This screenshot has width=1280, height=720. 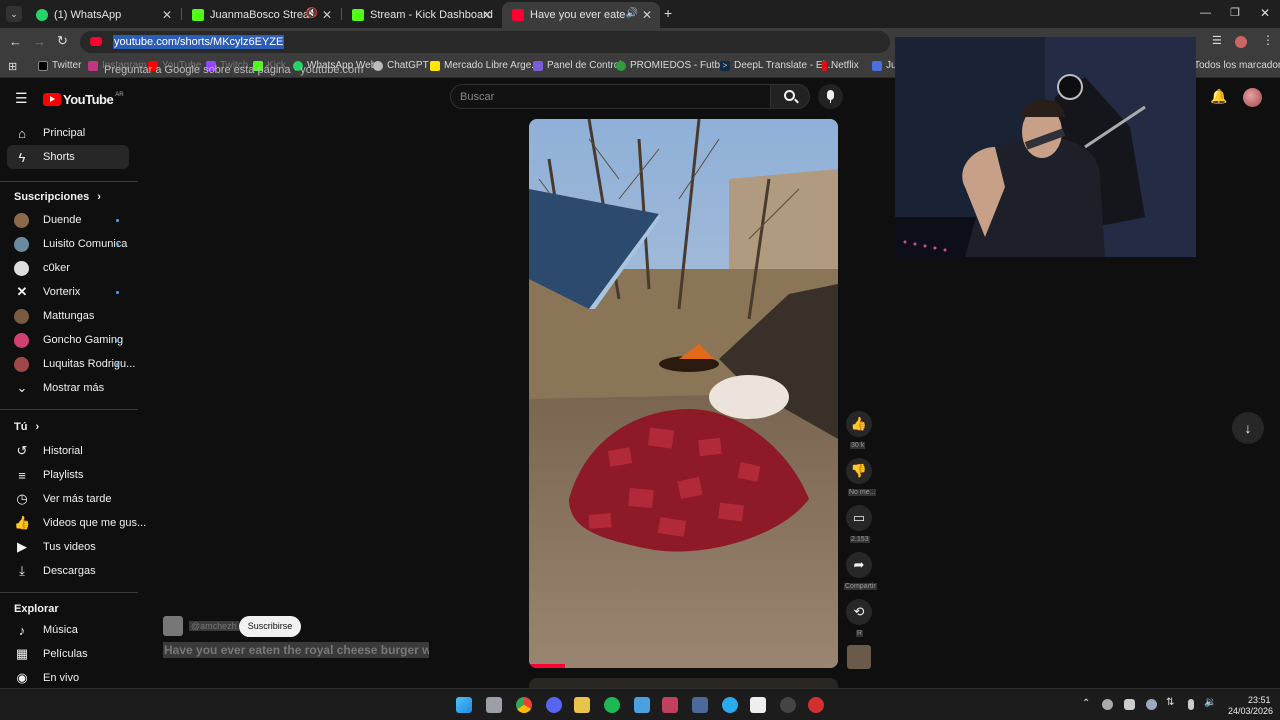 What do you see at coordinates (700, 705) in the screenshot?
I see `calculator-icon` at bounding box center [700, 705].